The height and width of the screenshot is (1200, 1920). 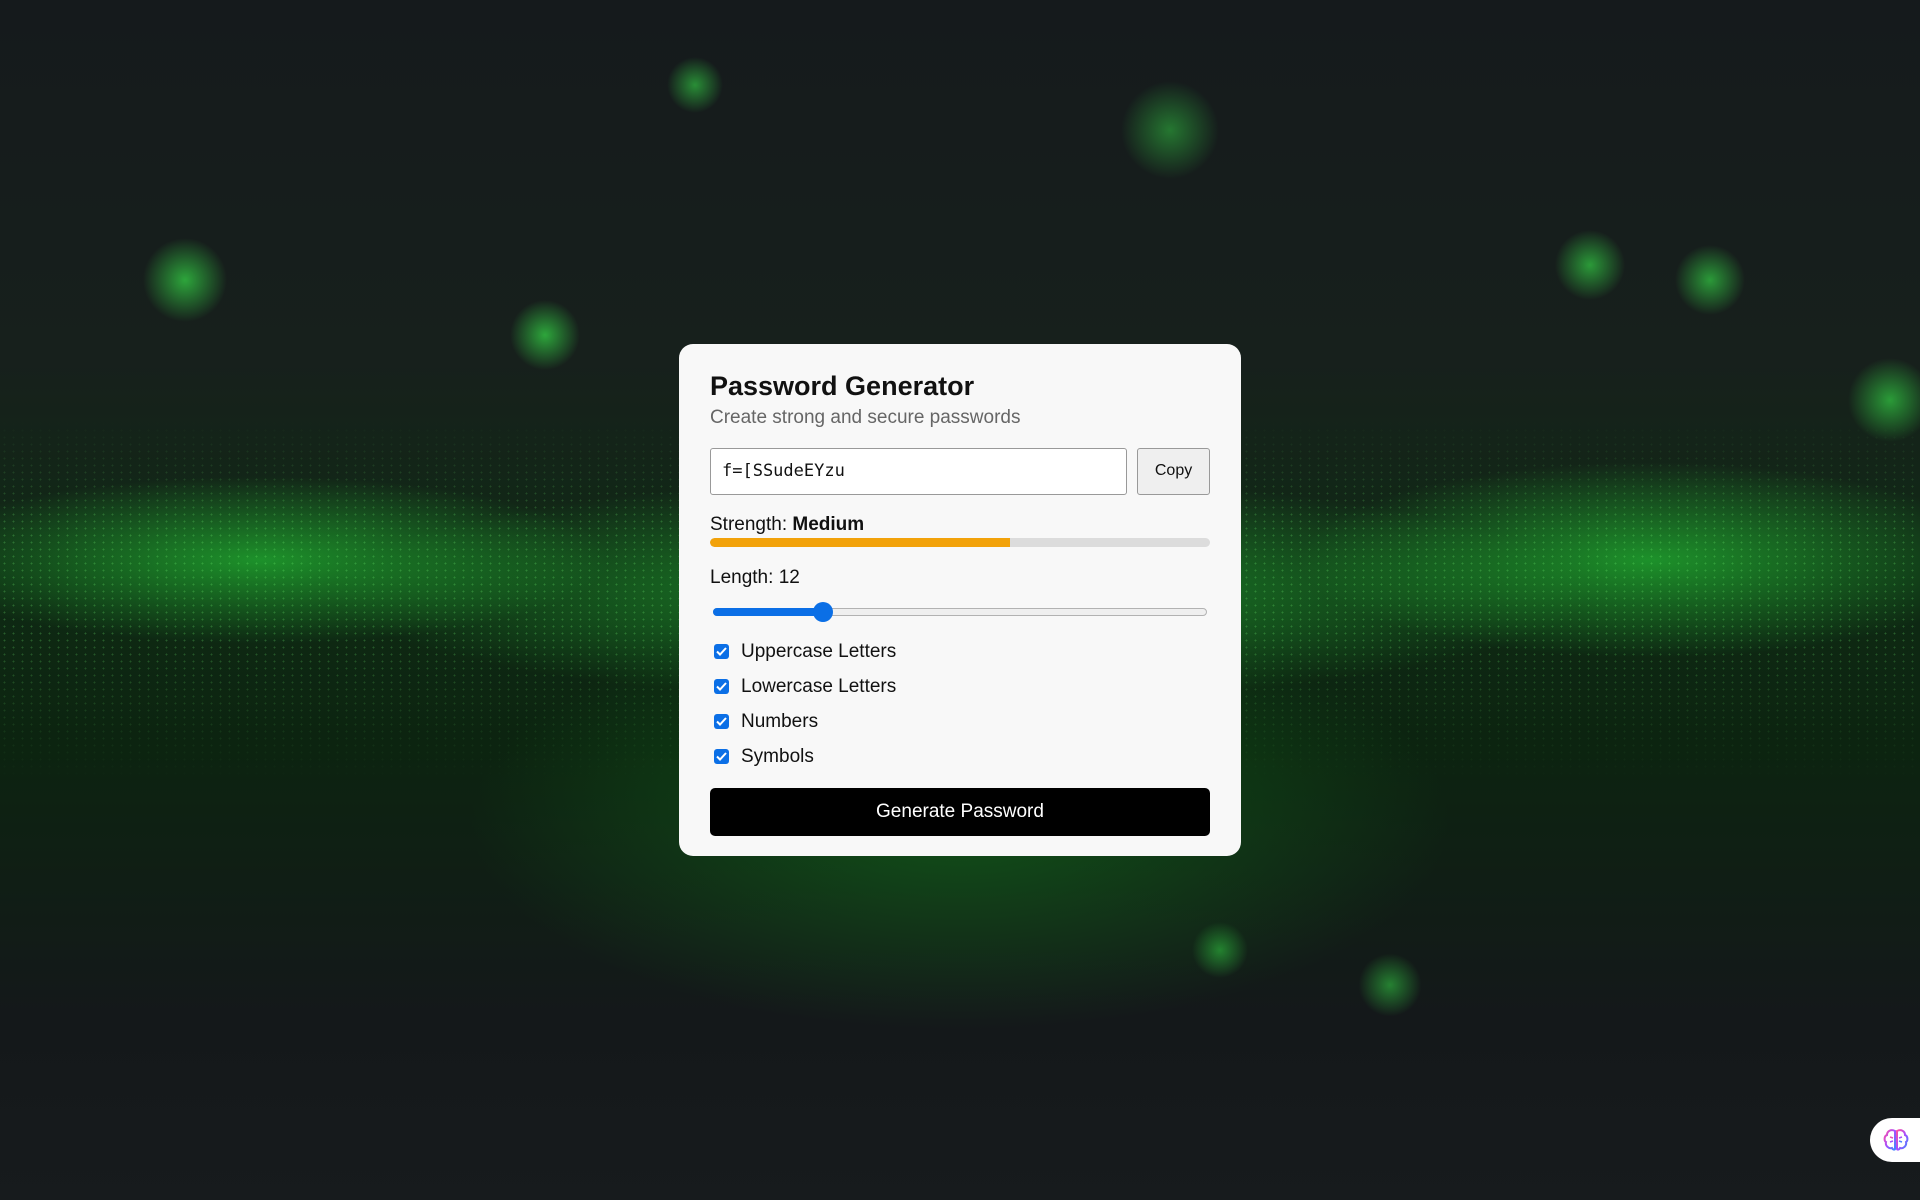 I want to click on symbols-label: Symbols, so click(x=777, y=756).